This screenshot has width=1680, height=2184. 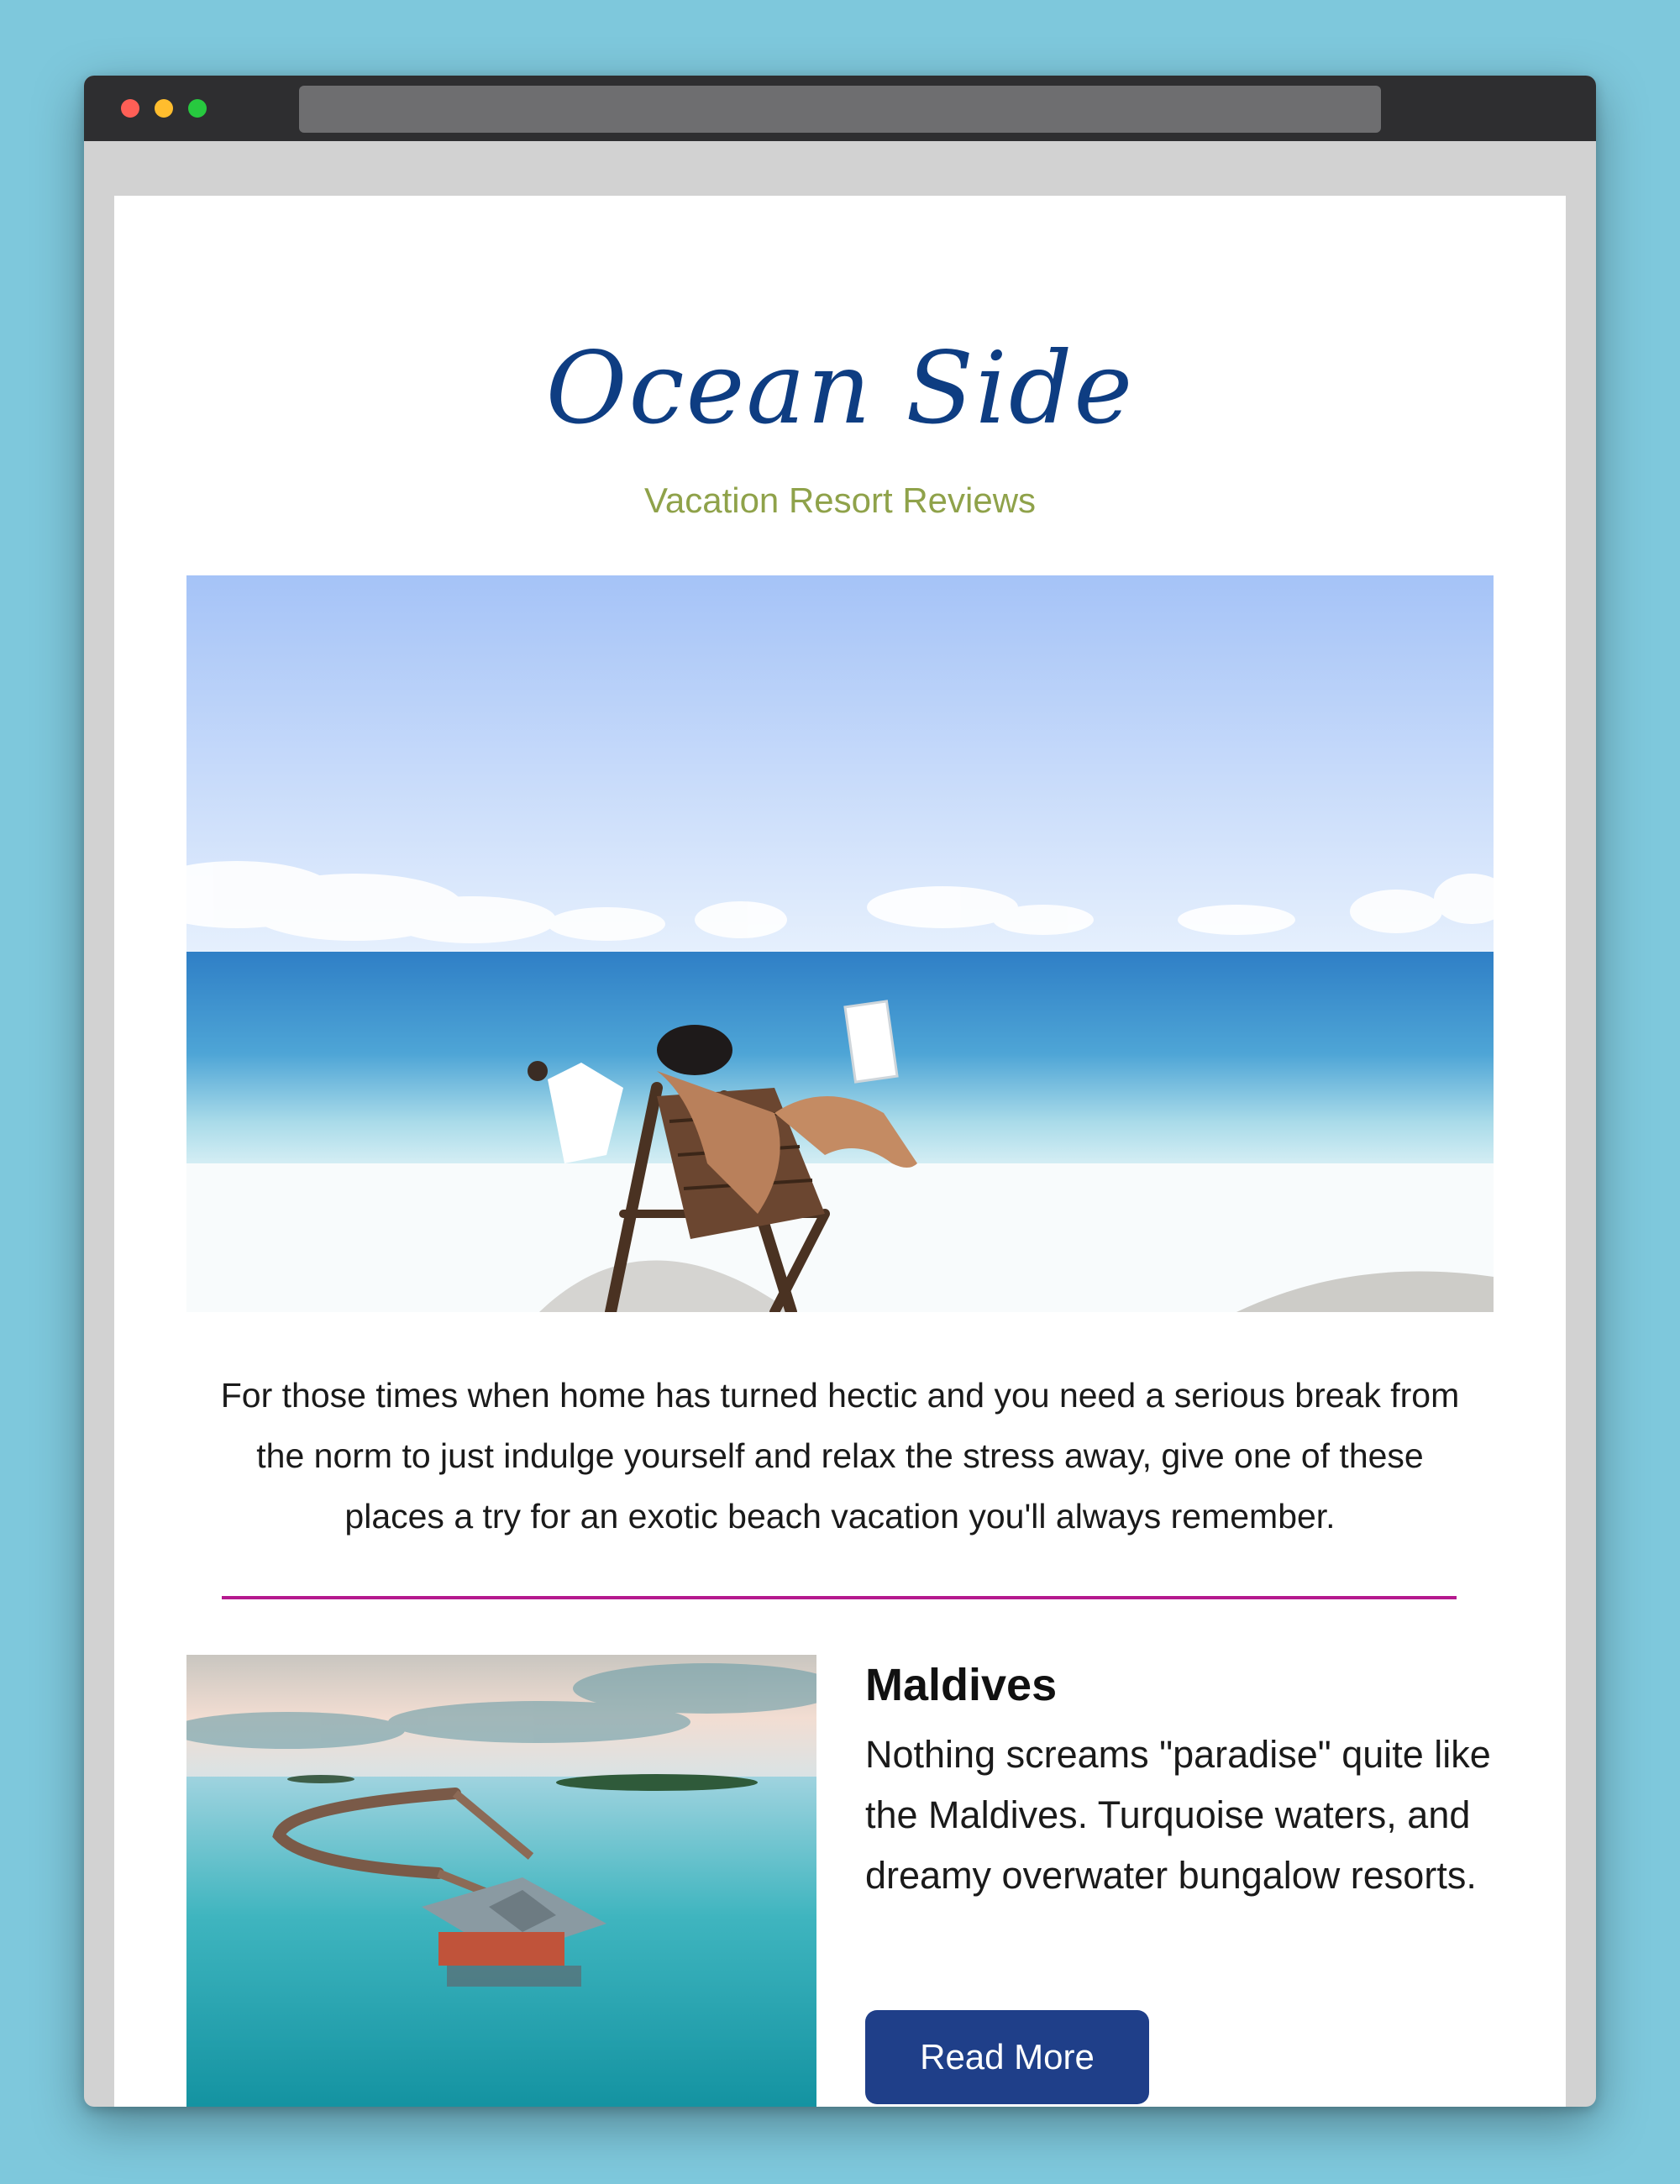 I want to click on section-divider, so click(x=839, y=1597).